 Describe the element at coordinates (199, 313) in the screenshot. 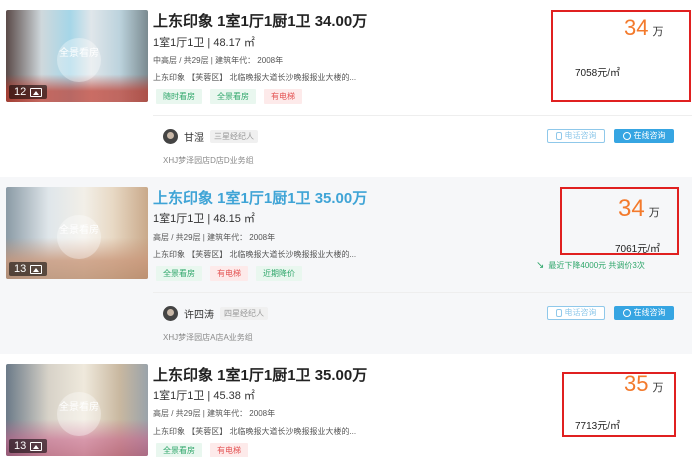

I see `agent-name: 许四涛` at that location.